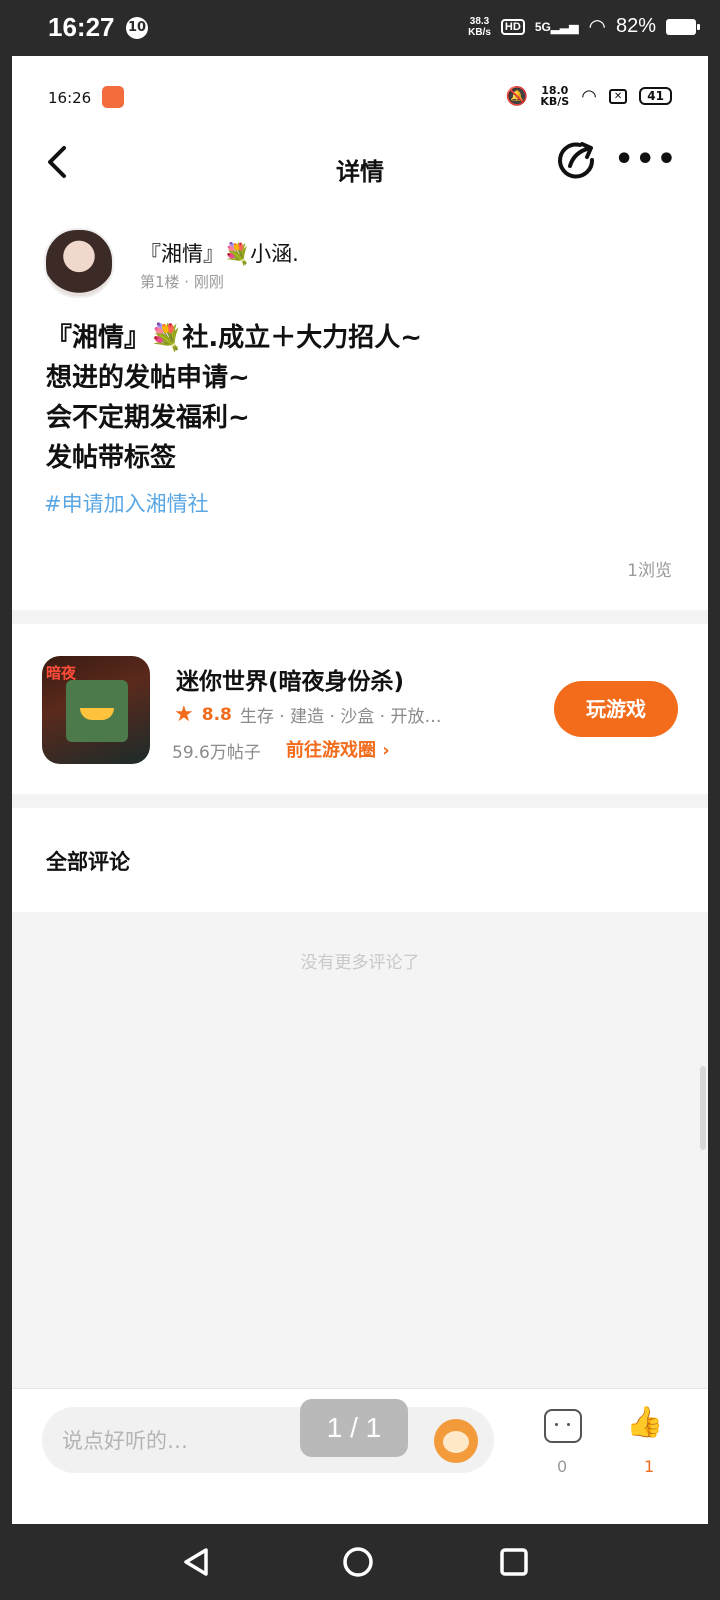  Describe the element at coordinates (81, 27) in the screenshot. I see `status-time: 16:27` at that location.